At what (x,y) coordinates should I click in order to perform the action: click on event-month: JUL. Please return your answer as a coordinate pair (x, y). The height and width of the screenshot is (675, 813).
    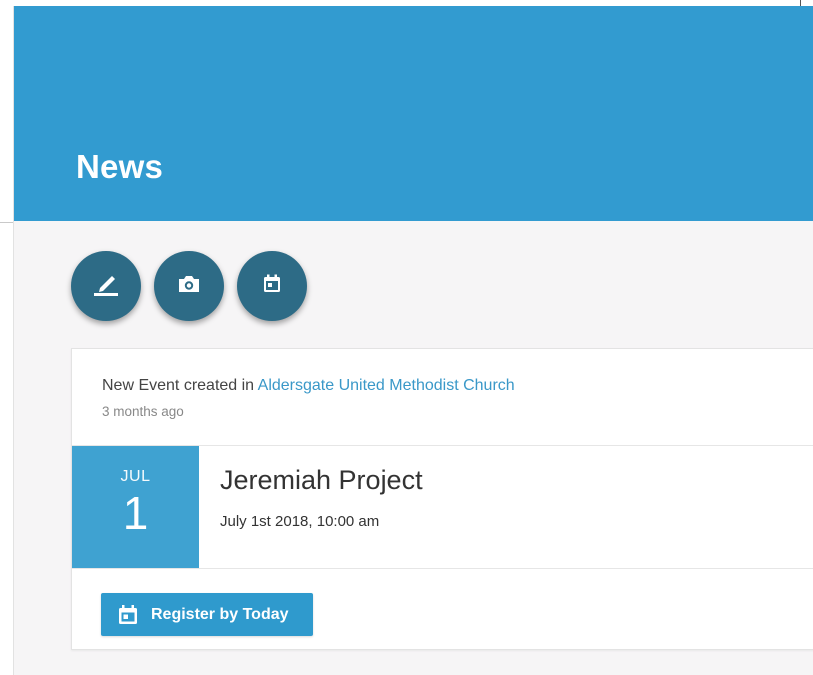
    Looking at the image, I should click on (135, 476).